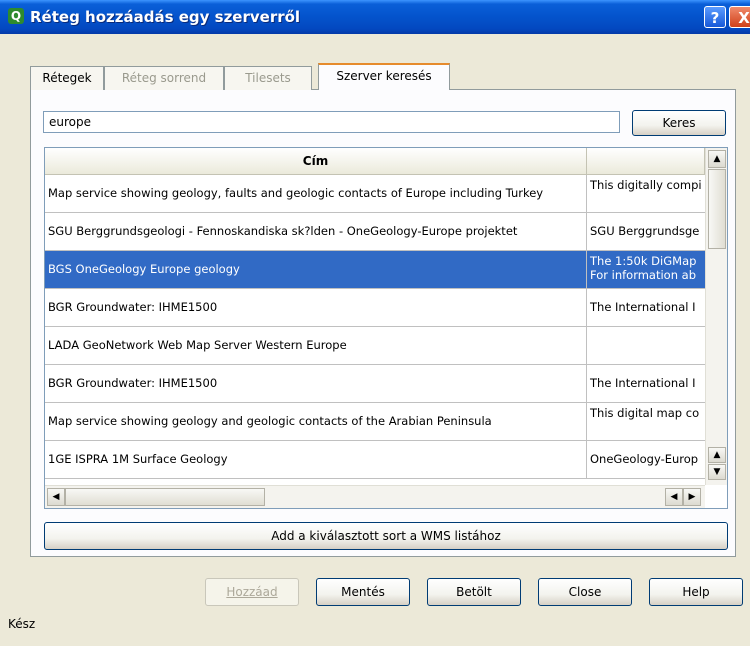 The width and height of the screenshot is (750, 646). I want to click on tab-tilesets: Tilesets, so click(268, 78).